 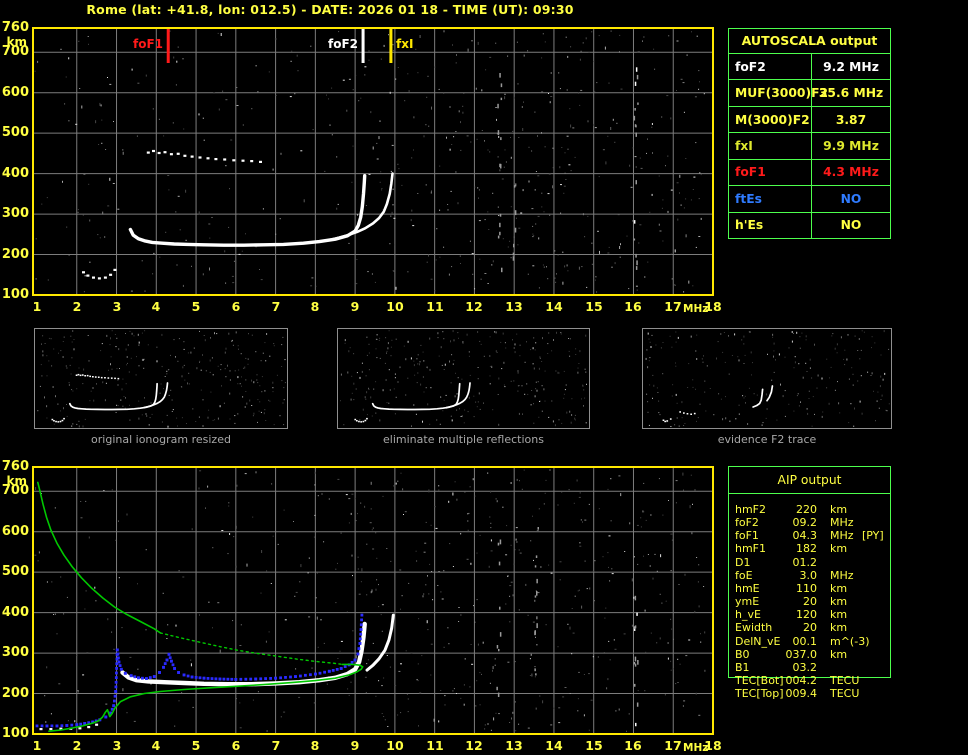 I want to click on y-tick-400-top: 400, so click(x=15, y=173).